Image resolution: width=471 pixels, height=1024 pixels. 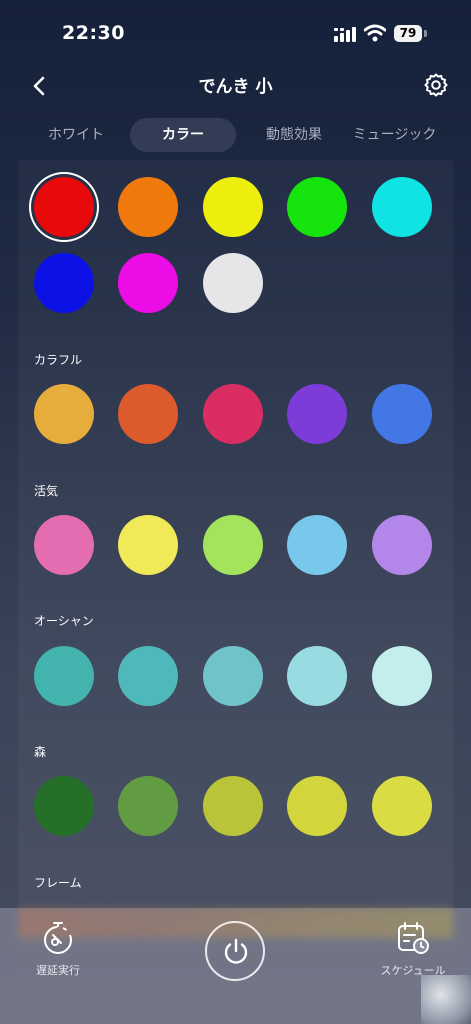 What do you see at coordinates (40, 752) in the screenshot?
I see `section-label-forest: 森` at bounding box center [40, 752].